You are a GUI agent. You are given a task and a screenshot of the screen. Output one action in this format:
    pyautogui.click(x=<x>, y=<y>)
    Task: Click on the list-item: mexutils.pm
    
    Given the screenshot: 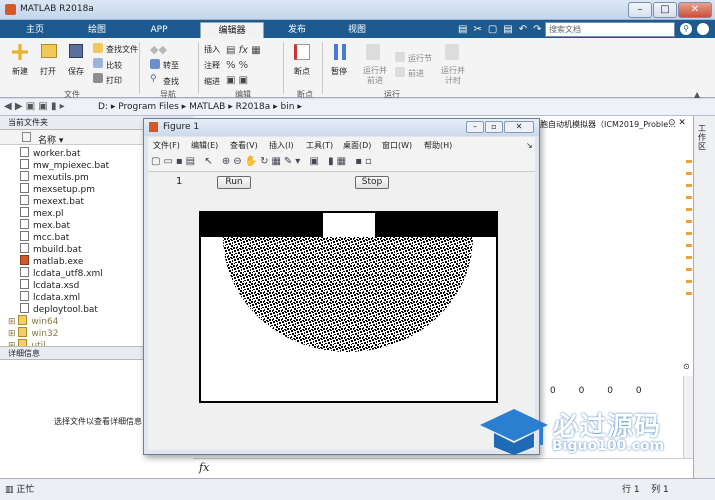 What is the action you would take?
    pyautogui.click(x=54, y=177)
    